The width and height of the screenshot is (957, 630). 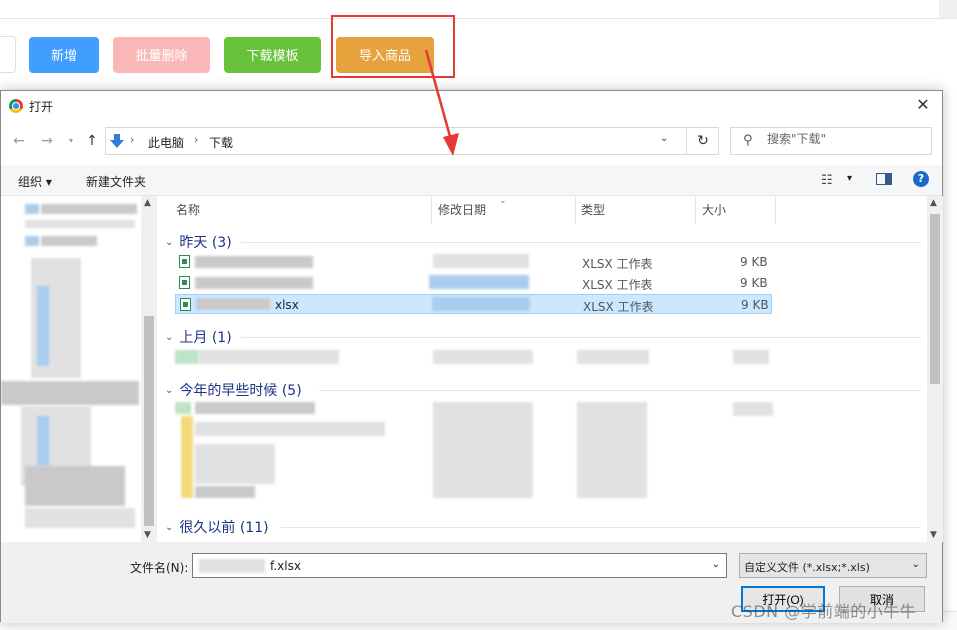 I want to click on annotation-arrow, so click(x=441, y=102).